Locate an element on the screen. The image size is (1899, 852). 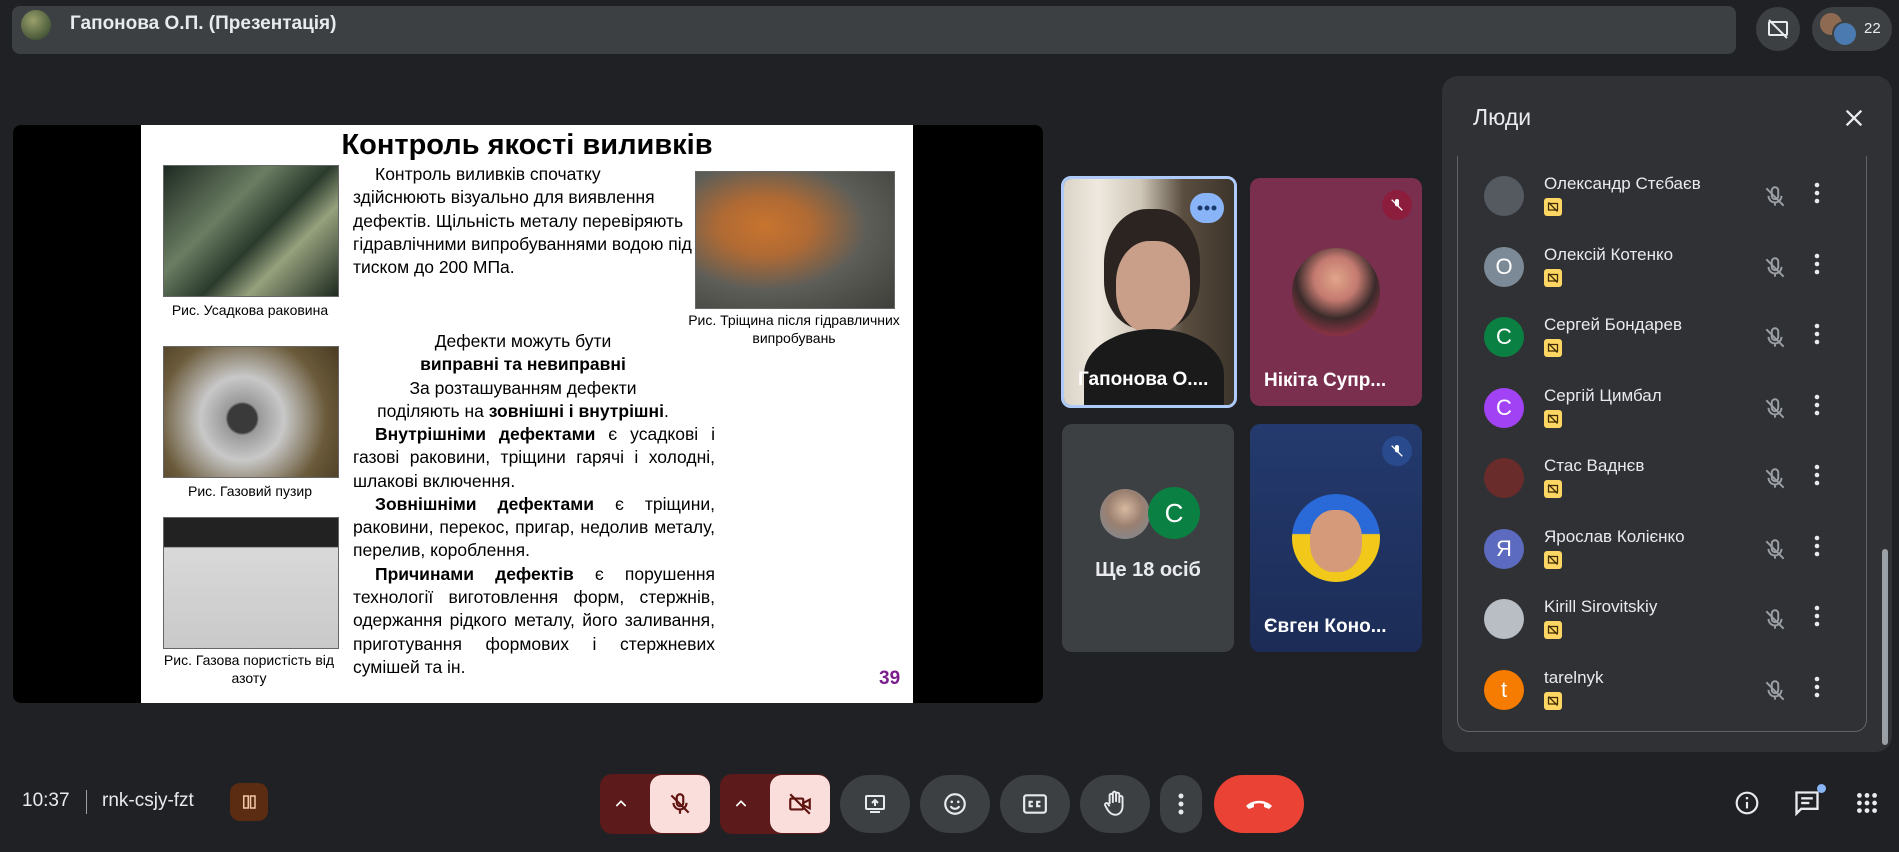
participant-avatar is located at coordinates (1845, 34).